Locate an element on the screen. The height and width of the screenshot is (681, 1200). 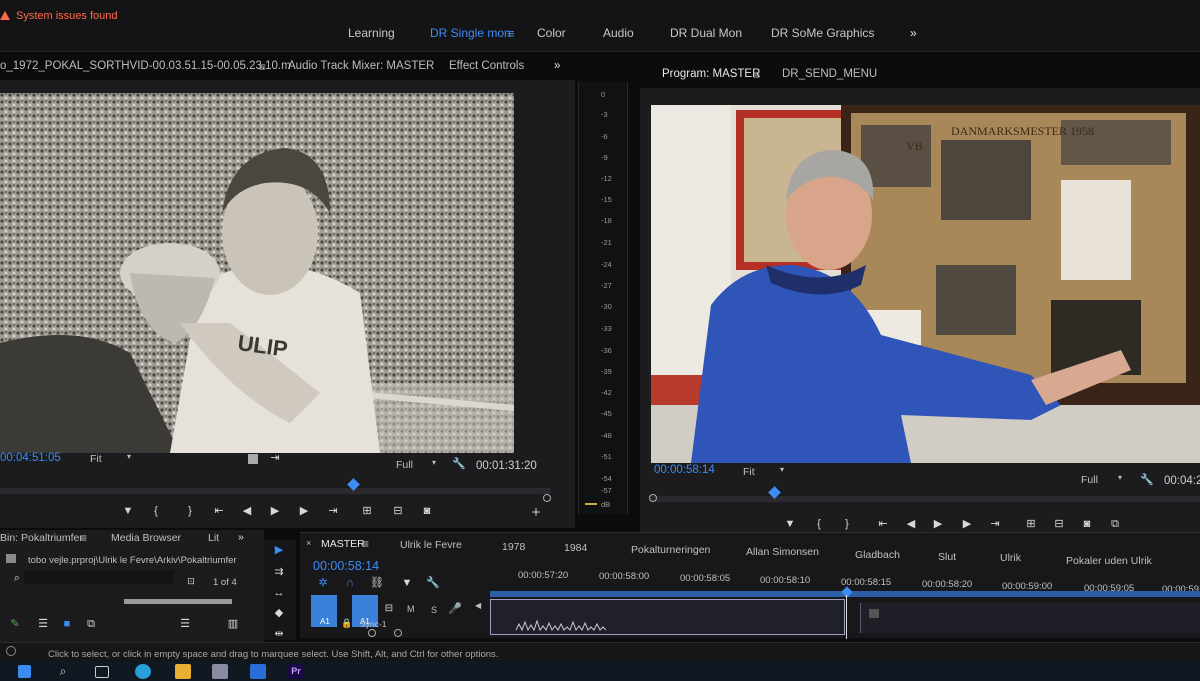
program-go-to-out-icon: ⇥ is located at coordinates (995, 524).